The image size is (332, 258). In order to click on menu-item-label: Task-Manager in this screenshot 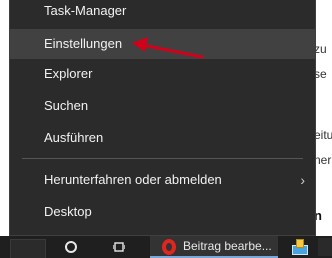, I will do `click(85, 10)`.